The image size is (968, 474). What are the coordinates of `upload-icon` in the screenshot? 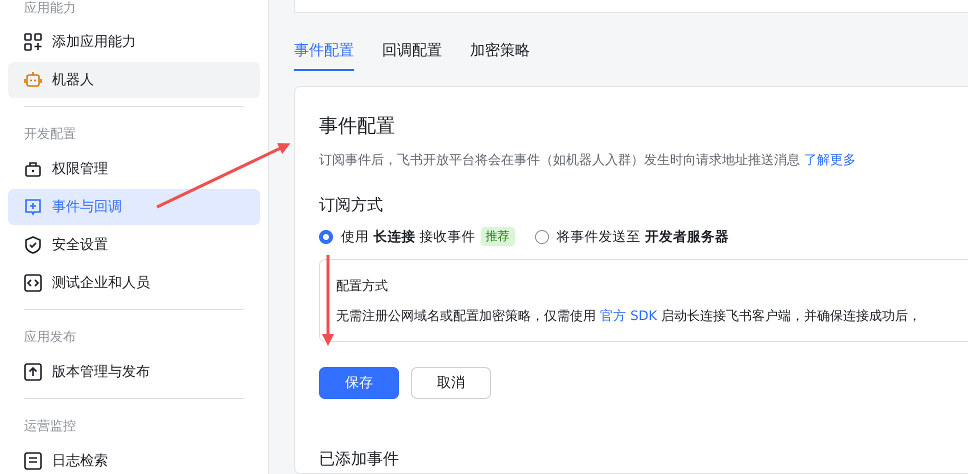 It's located at (33, 372).